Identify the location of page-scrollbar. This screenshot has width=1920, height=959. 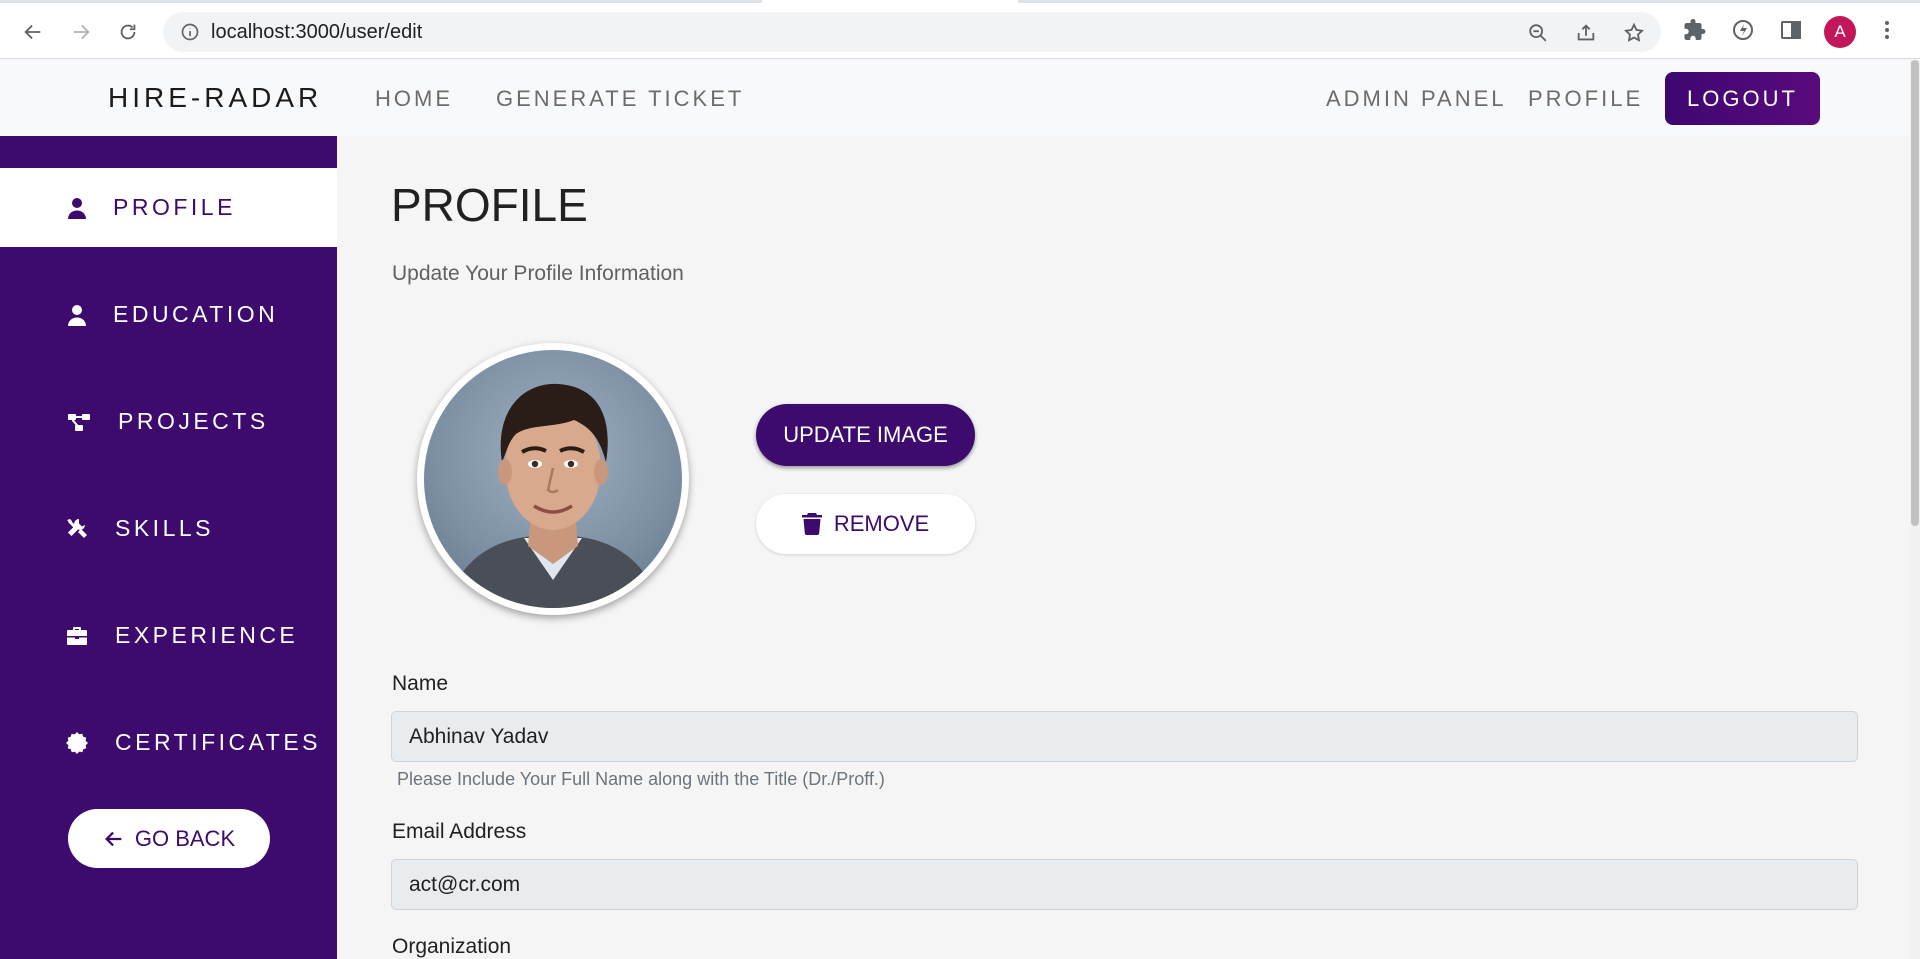
(1915, 509).